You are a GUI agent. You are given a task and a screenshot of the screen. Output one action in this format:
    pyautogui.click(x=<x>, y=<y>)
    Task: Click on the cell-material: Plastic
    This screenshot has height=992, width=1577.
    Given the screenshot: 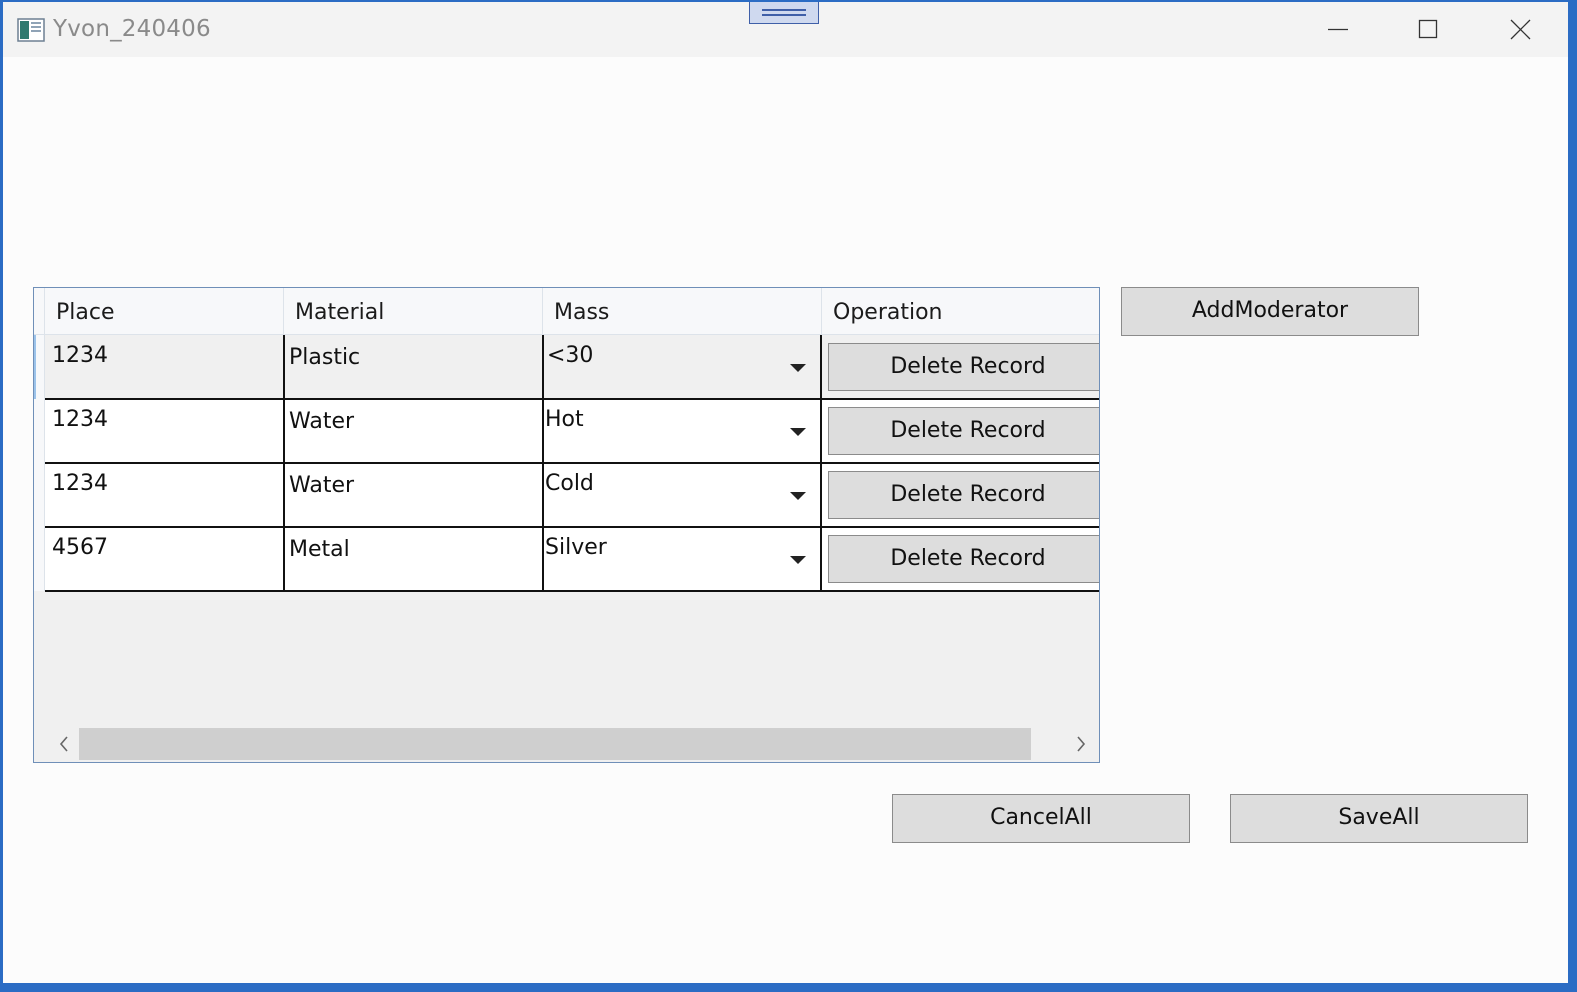 What is the action you would take?
    pyautogui.click(x=324, y=357)
    